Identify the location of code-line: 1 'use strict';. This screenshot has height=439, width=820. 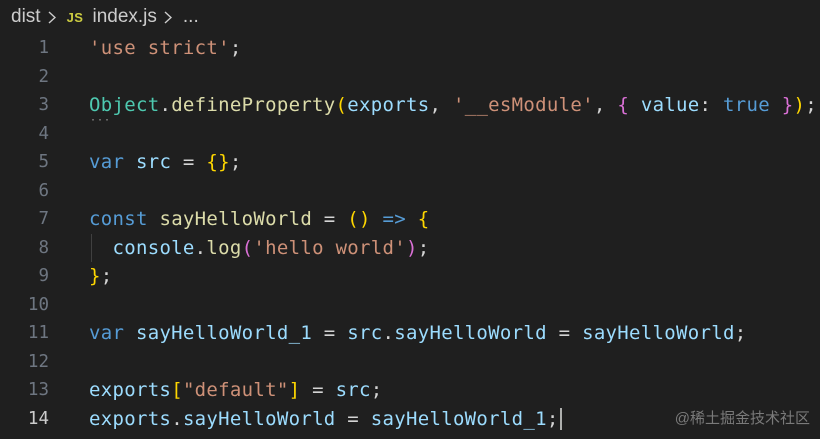
(410, 48).